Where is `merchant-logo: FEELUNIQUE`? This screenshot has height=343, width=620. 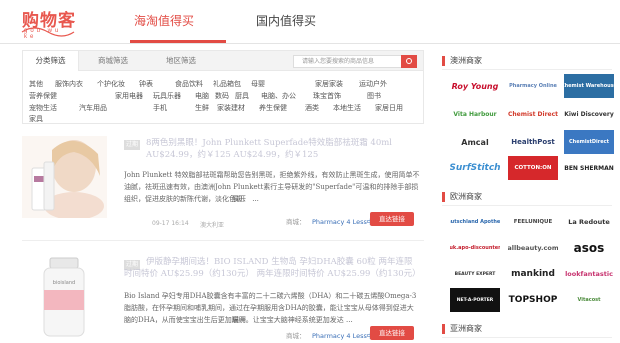 merchant-logo: FEELUNIQUE is located at coordinates (533, 222).